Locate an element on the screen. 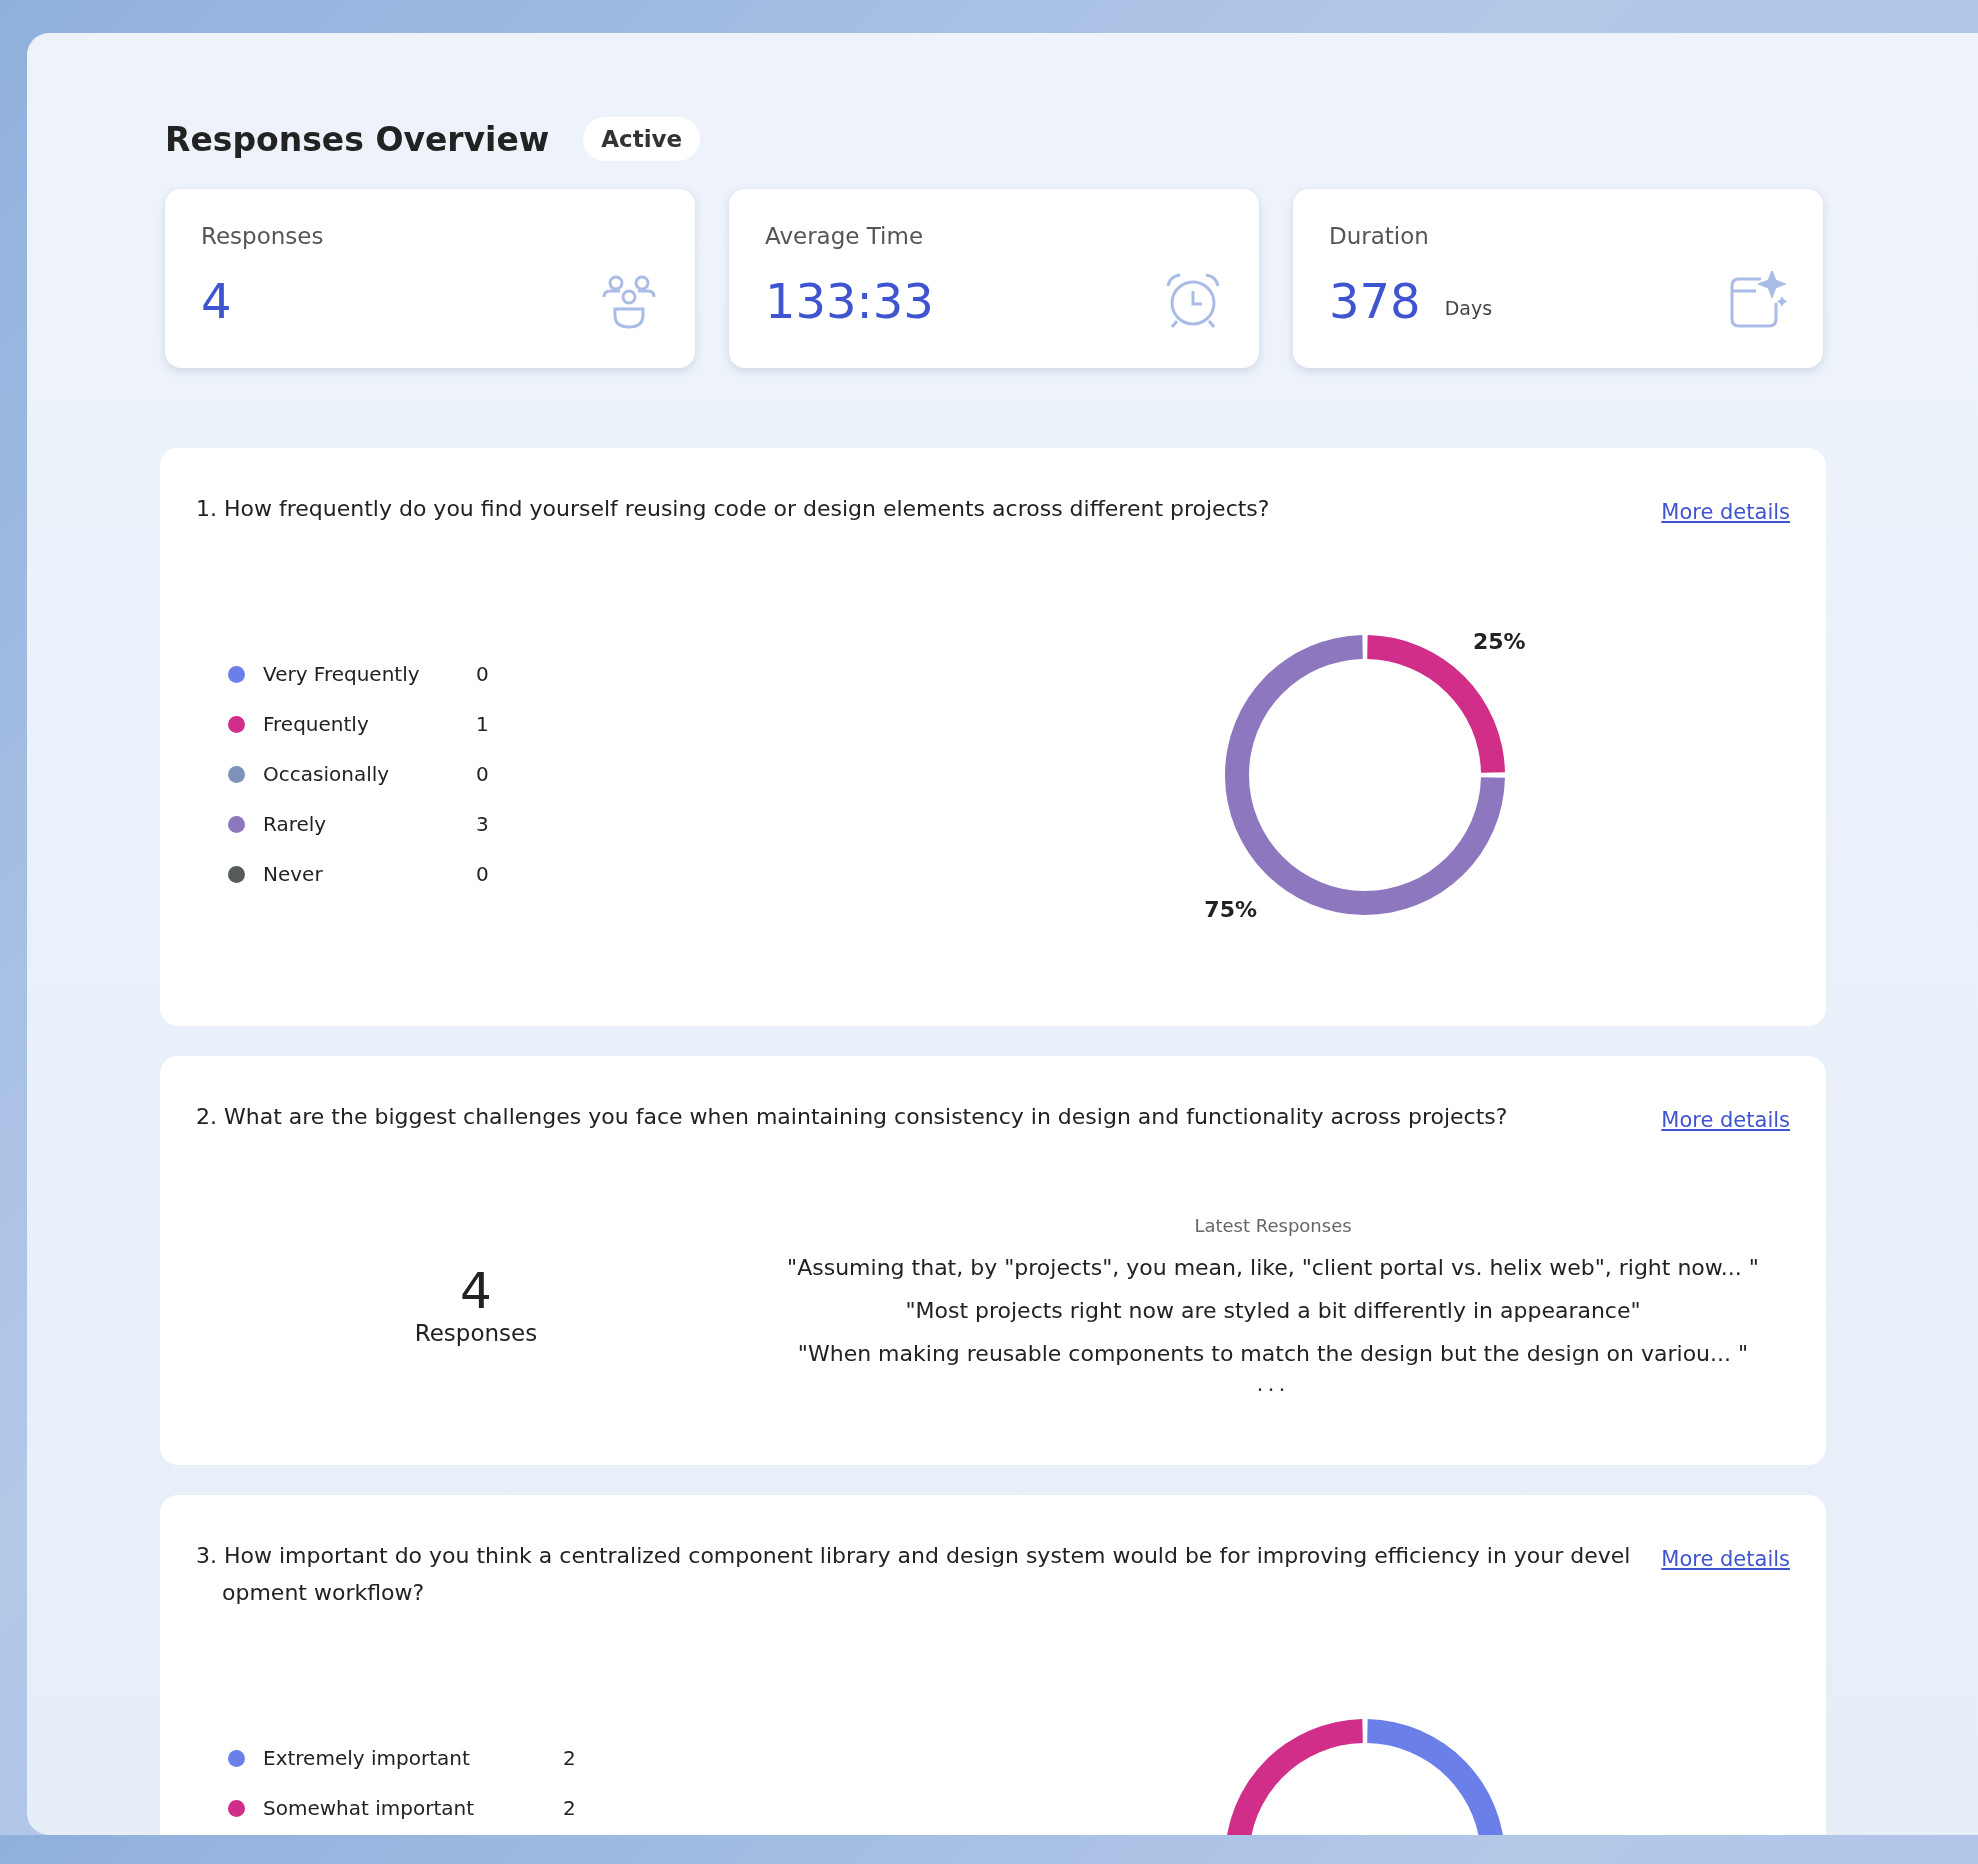 The image size is (1978, 1864). stat-label: Responses is located at coordinates (263, 236).